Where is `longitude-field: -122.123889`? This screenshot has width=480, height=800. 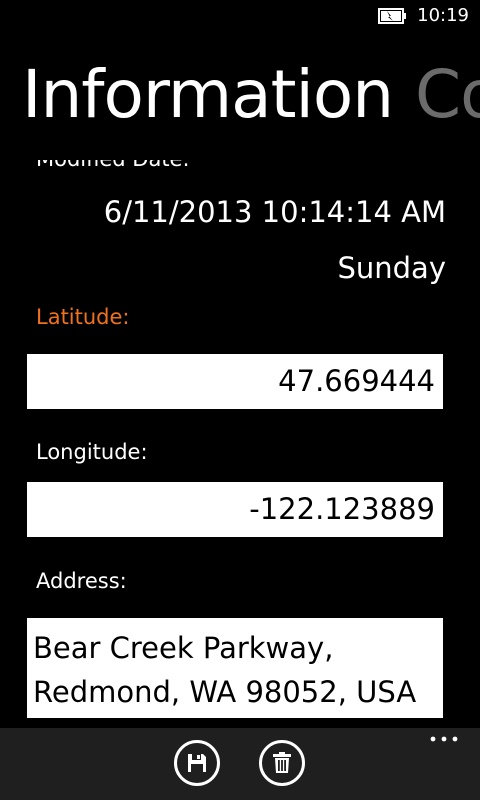
longitude-field: -122.123889 is located at coordinates (235, 509).